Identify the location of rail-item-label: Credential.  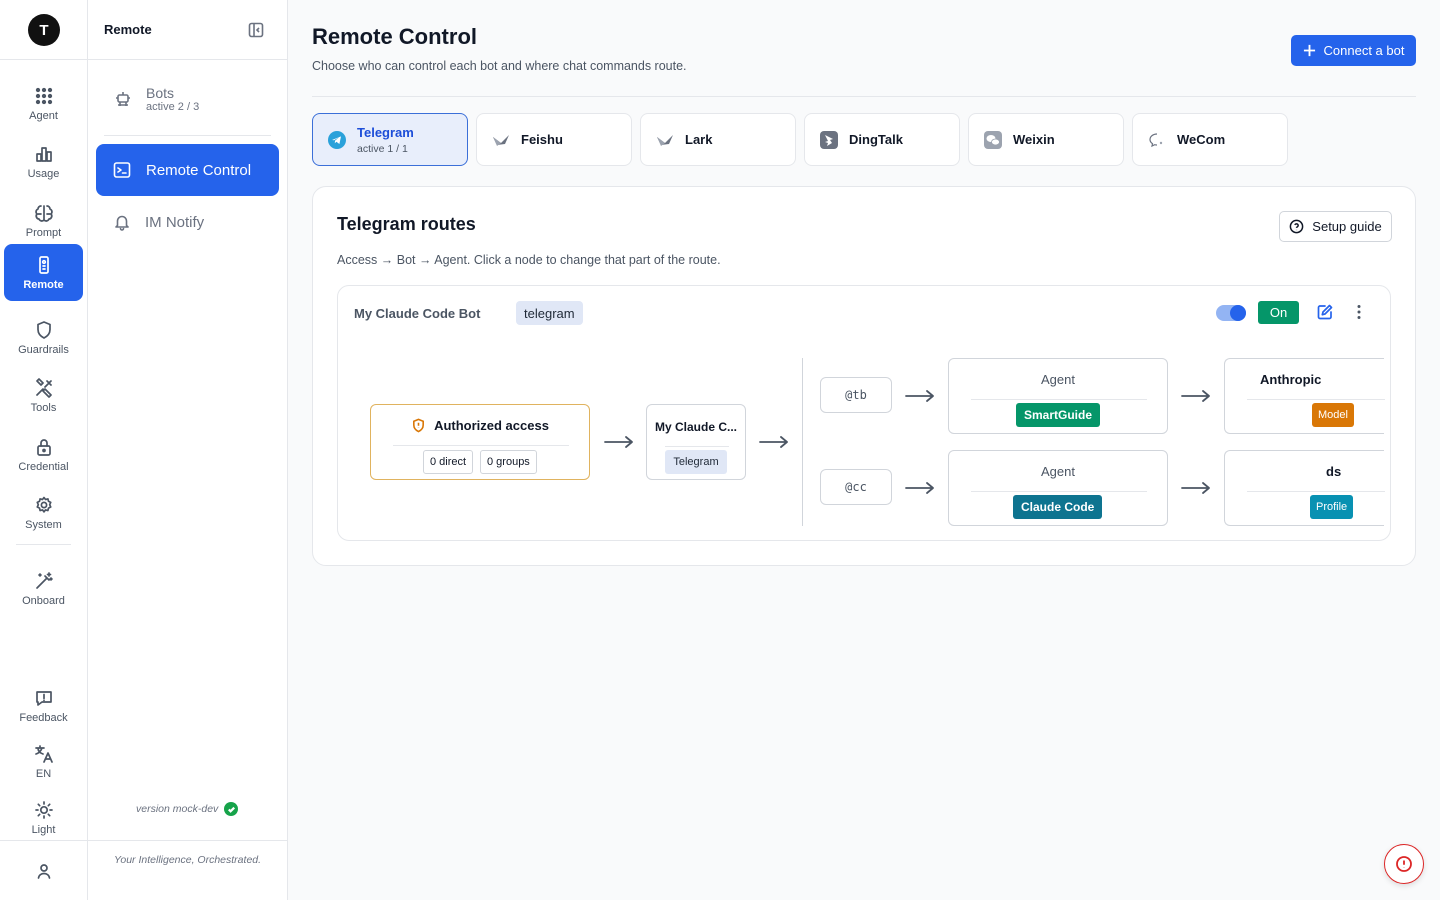
(43, 467).